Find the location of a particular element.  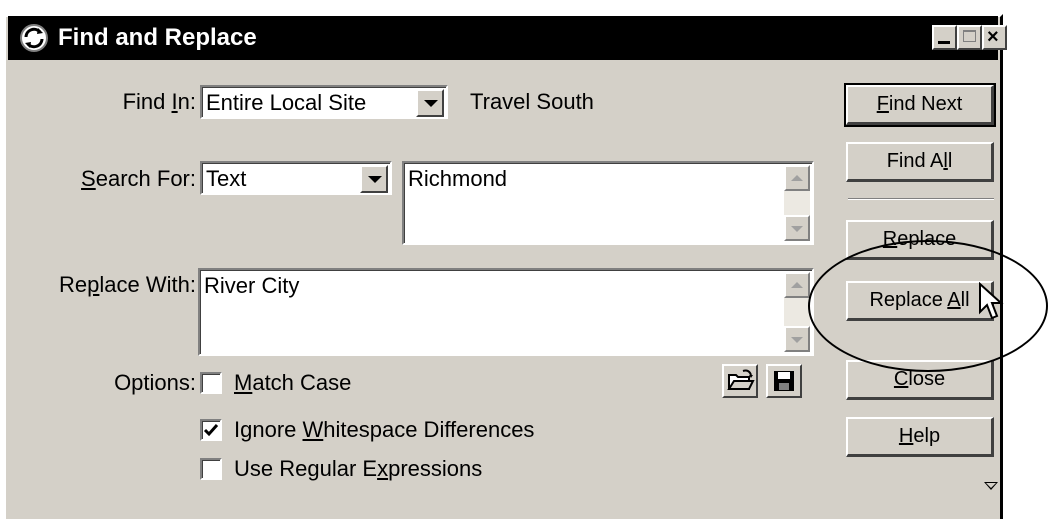

search-type-dropdown: Text is located at coordinates (296, 178).